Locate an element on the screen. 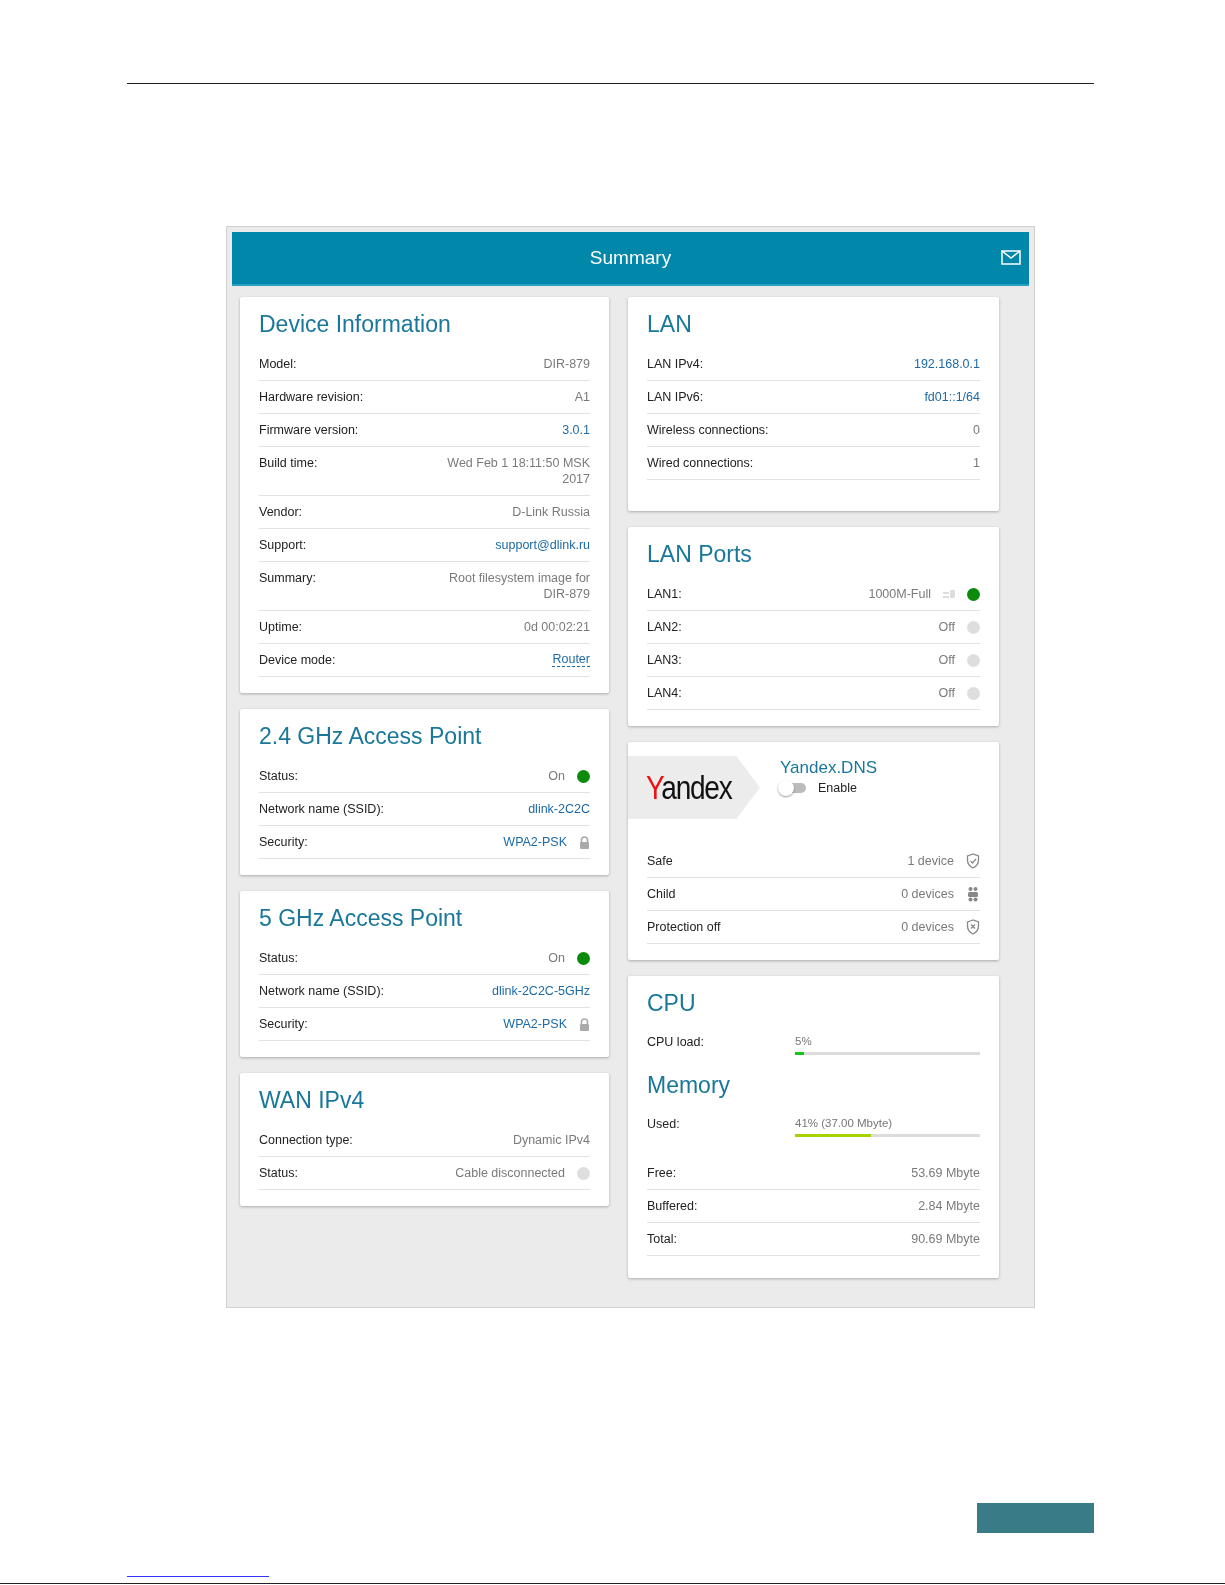 Image resolution: width=1225 pixels, height=1585 pixels. value-link: Router is located at coordinates (571, 659).